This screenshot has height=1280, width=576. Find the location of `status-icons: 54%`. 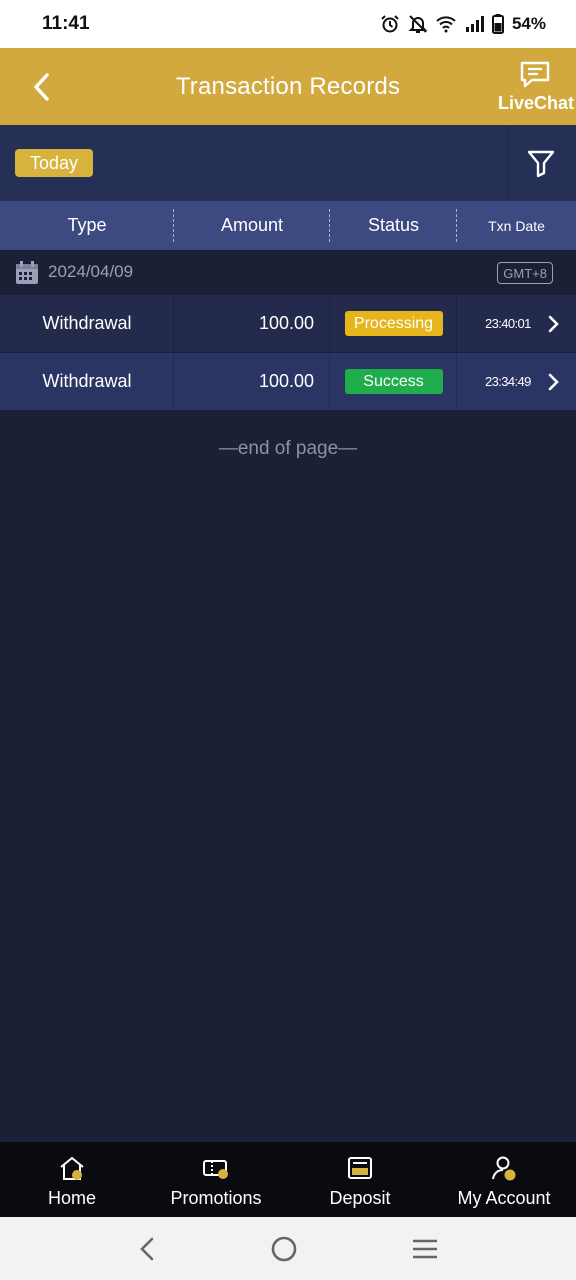

status-icons: 54% is located at coordinates (463, 24).